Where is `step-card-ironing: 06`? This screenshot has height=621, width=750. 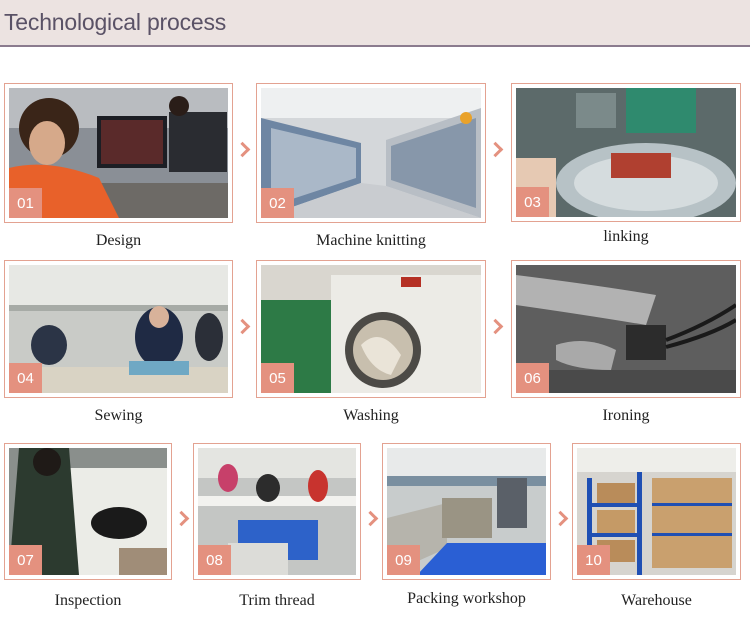
step-card-ironing: 06 is located at coordinates (626, 329).